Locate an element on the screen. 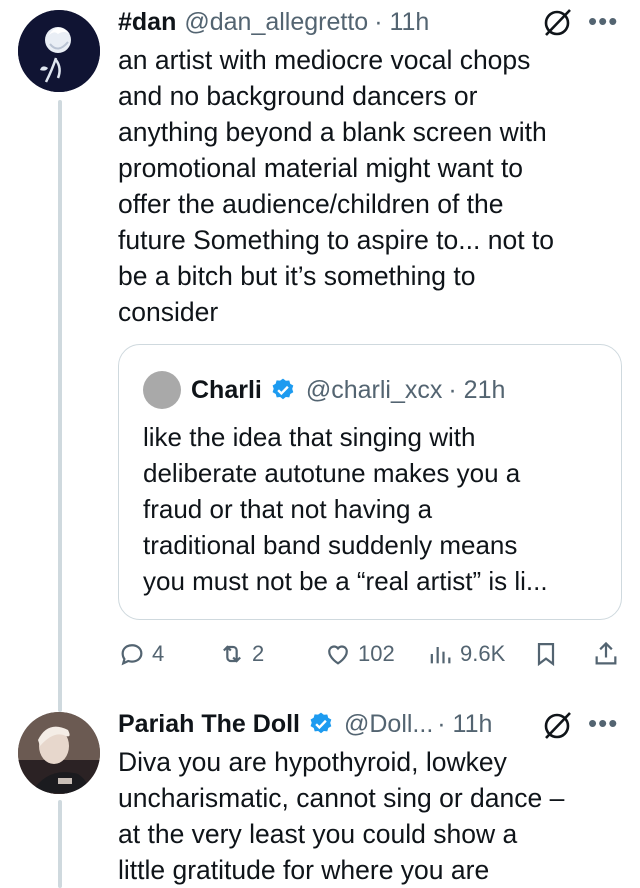 Image resolution: width=640 pixels, height=888 pixels. share-button is located at coordinates (609, 654).